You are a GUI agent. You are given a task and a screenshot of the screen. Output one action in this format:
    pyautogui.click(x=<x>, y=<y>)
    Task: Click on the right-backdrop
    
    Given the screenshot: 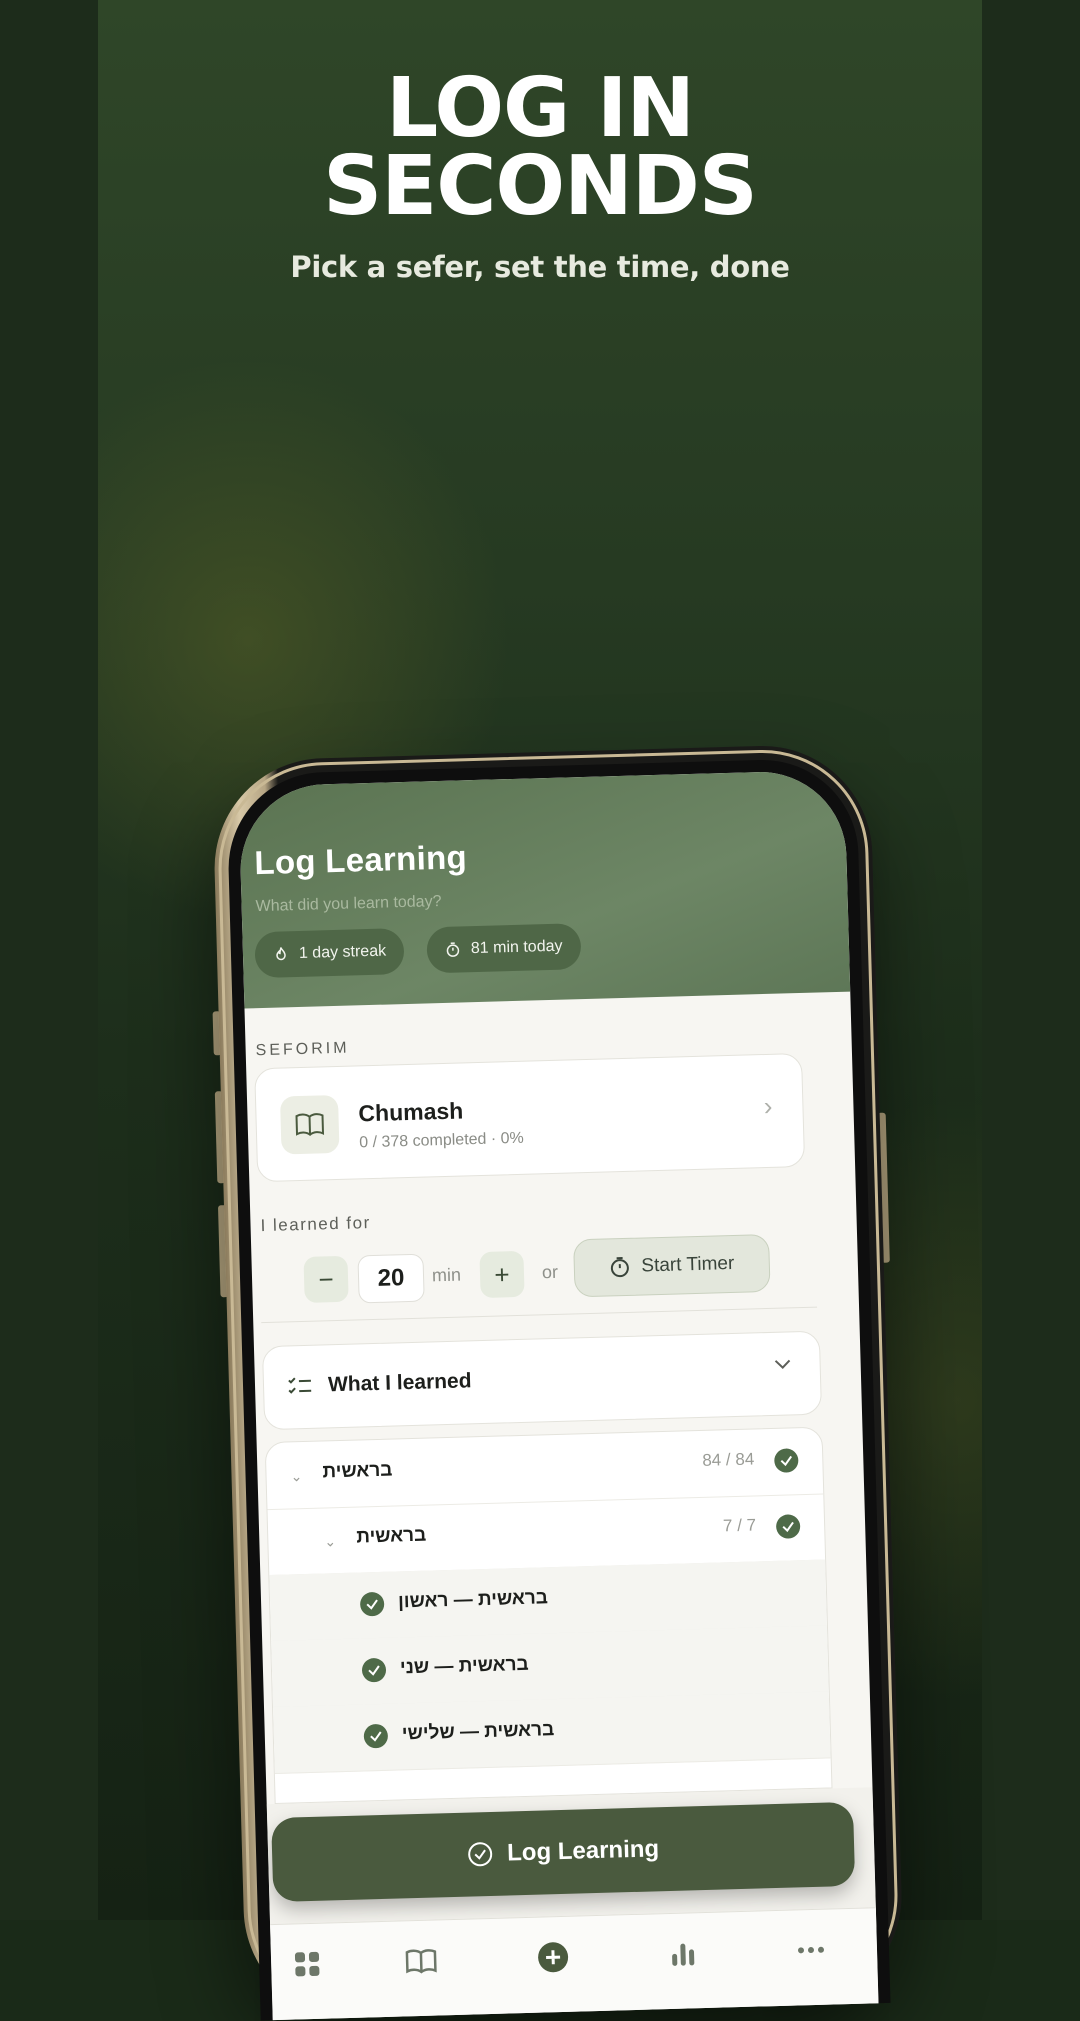 What is the action you would take?
    pyautogui.click(x=1031, y=960)
    